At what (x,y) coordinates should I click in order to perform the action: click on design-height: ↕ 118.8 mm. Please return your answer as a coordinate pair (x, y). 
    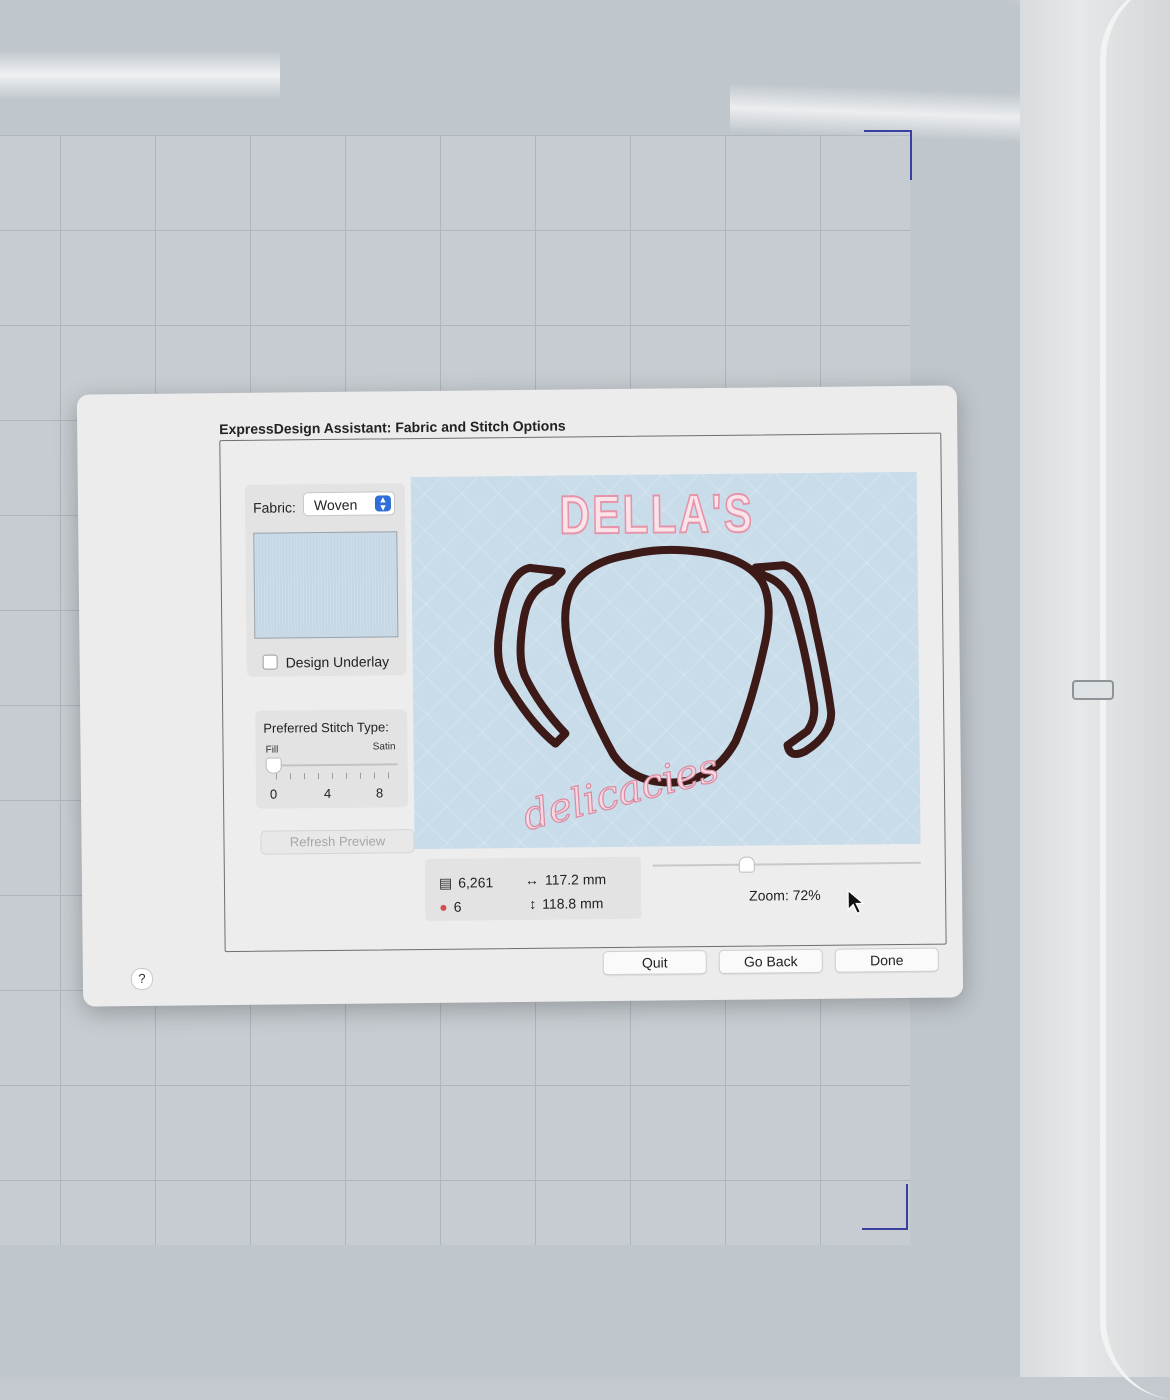
    Looking at the image, I should click on (566, 903).